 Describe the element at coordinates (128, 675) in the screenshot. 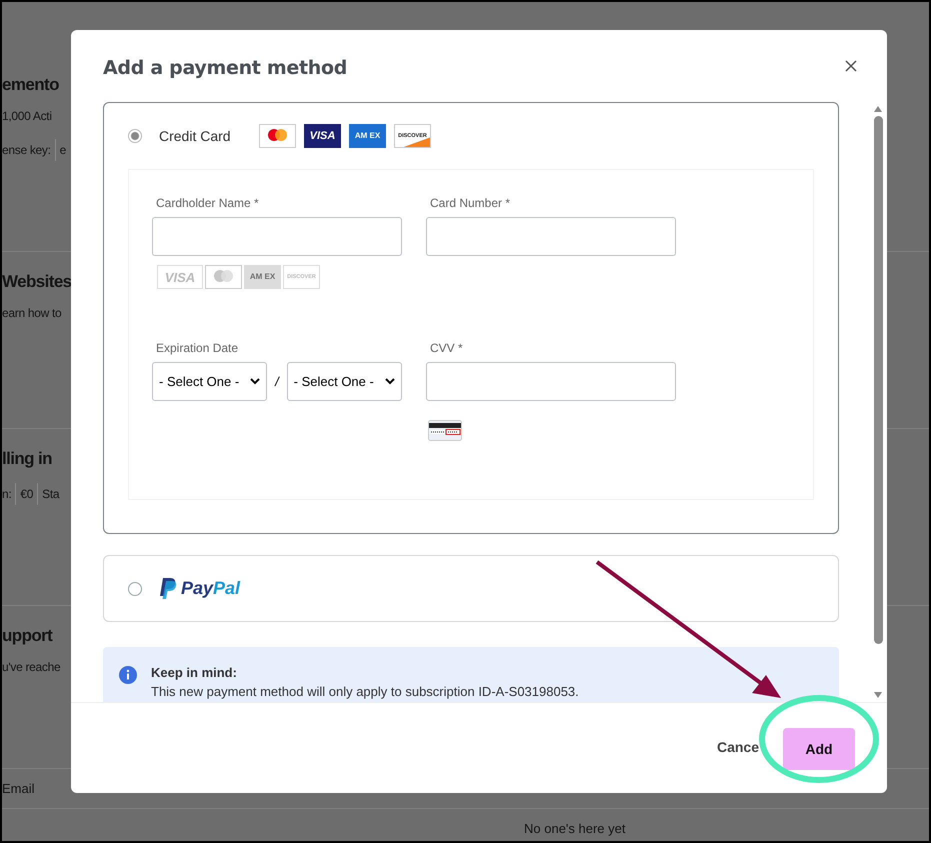

I see `info-icon` at that location.